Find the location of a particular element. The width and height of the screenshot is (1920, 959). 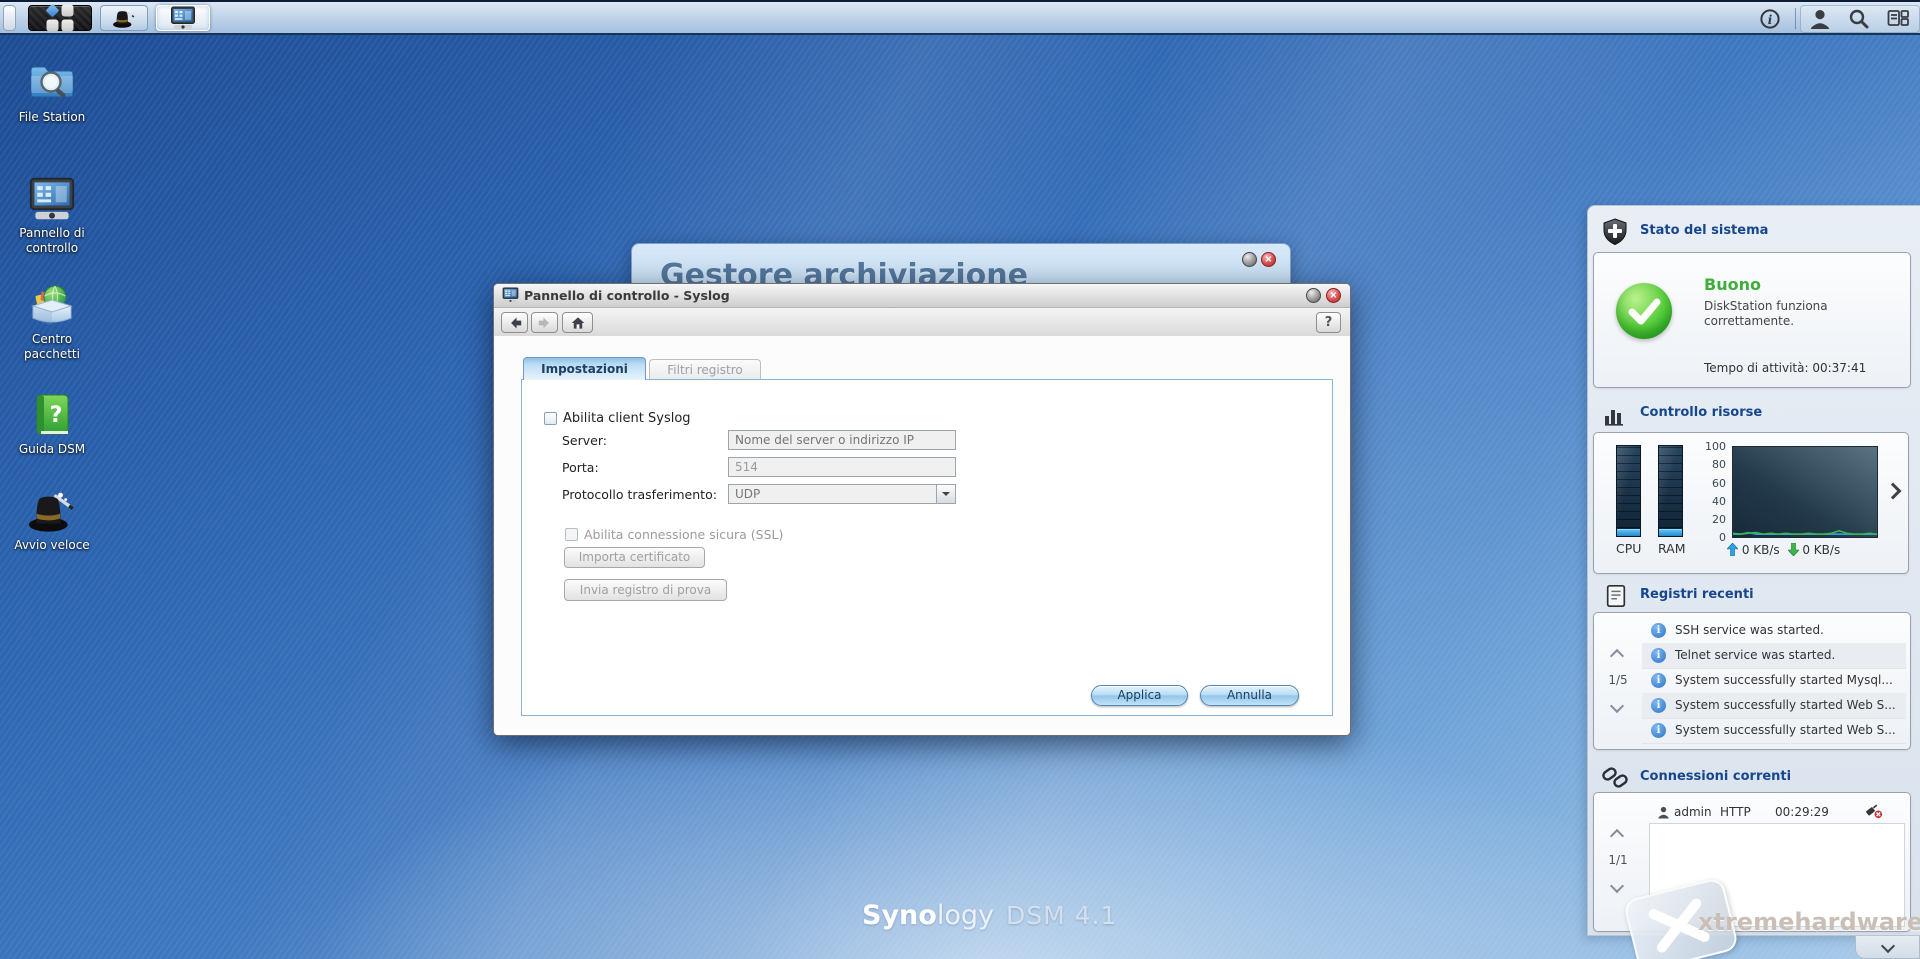

desktop-icon-label: File Station is located at coordinates (52, 117).